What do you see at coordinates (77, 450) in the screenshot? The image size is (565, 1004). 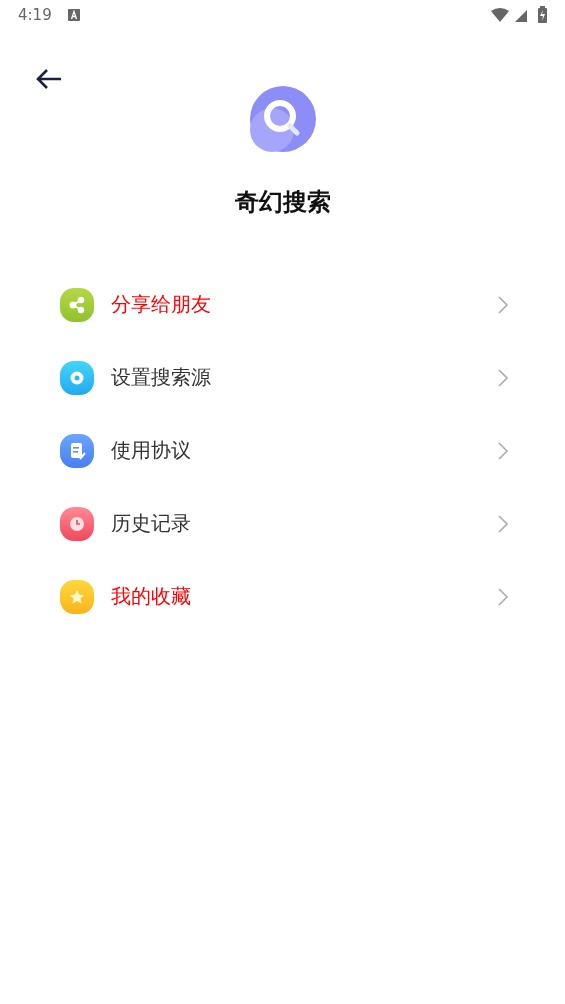 I see `document-icon` at bounding box center [77, 450].